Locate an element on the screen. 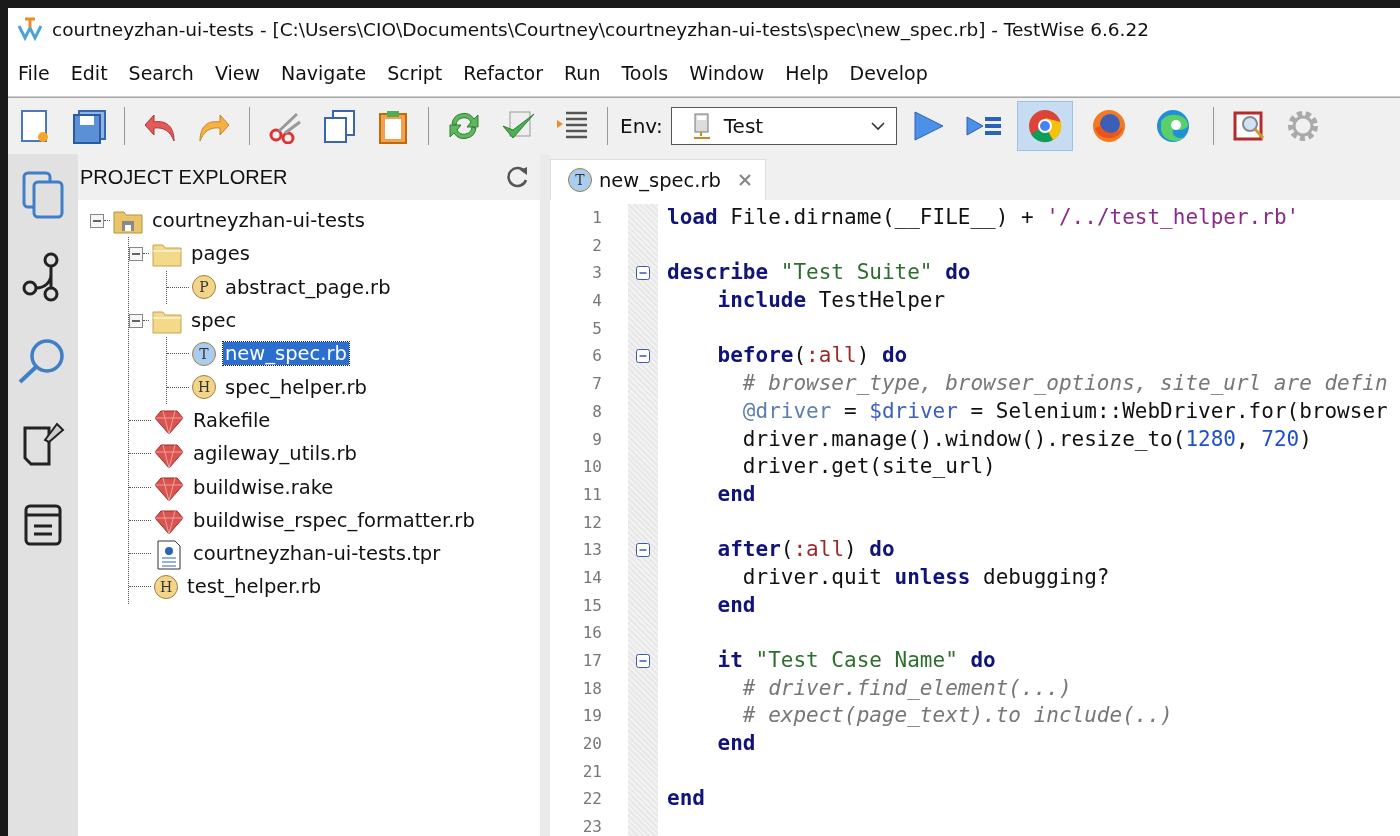 The image size is (1400, 836). tree-item: courtneyzhan-ui-tests.tpr is located at coordinates (317, 554).